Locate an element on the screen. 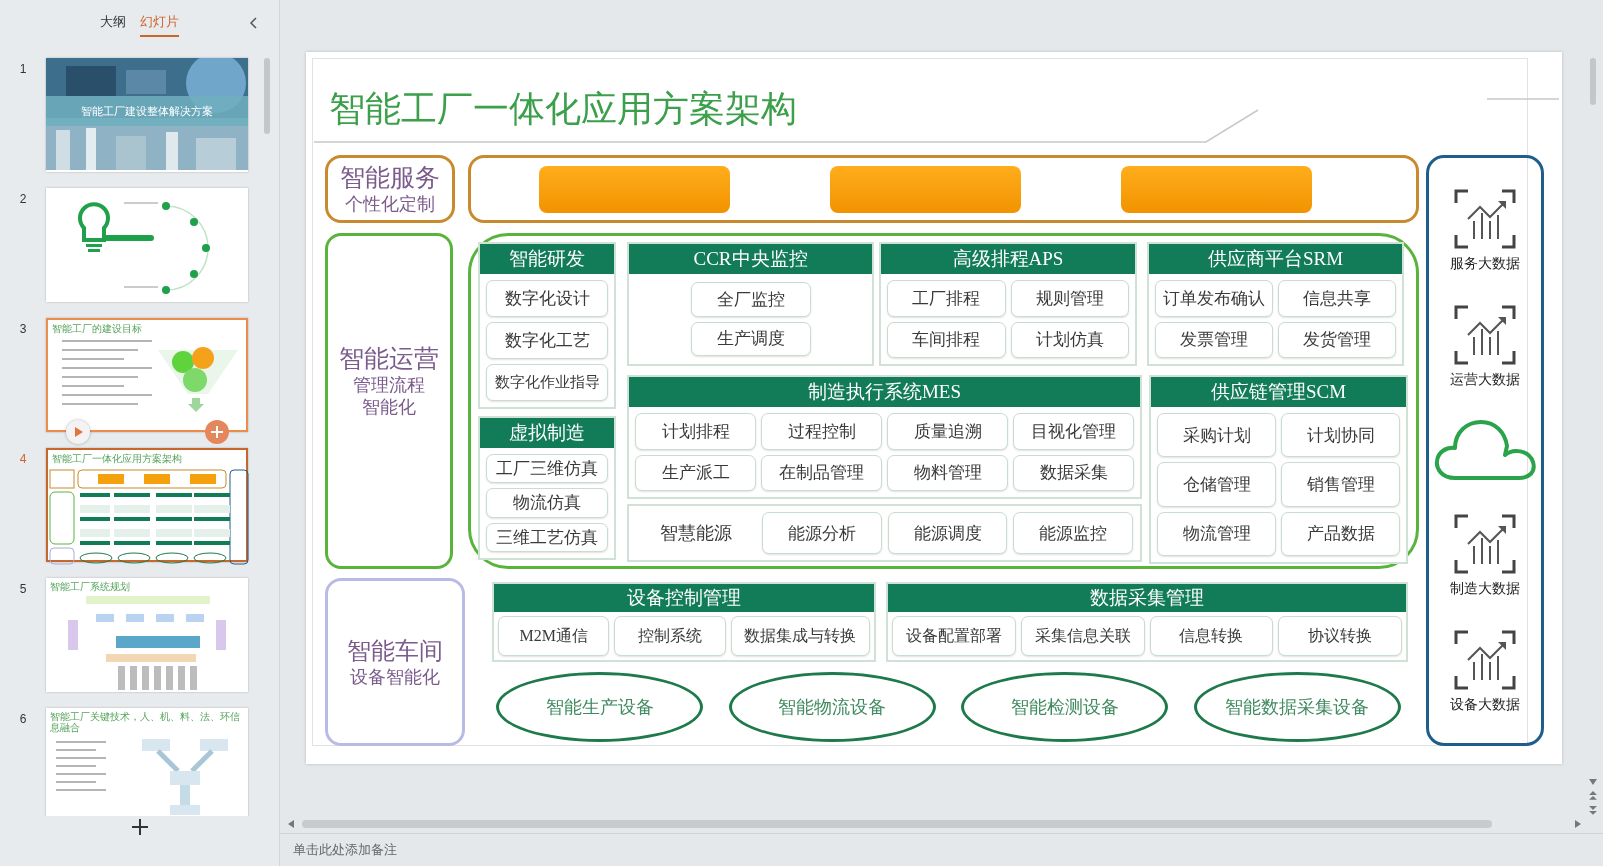  play-button is located at coordinates (78, 432).